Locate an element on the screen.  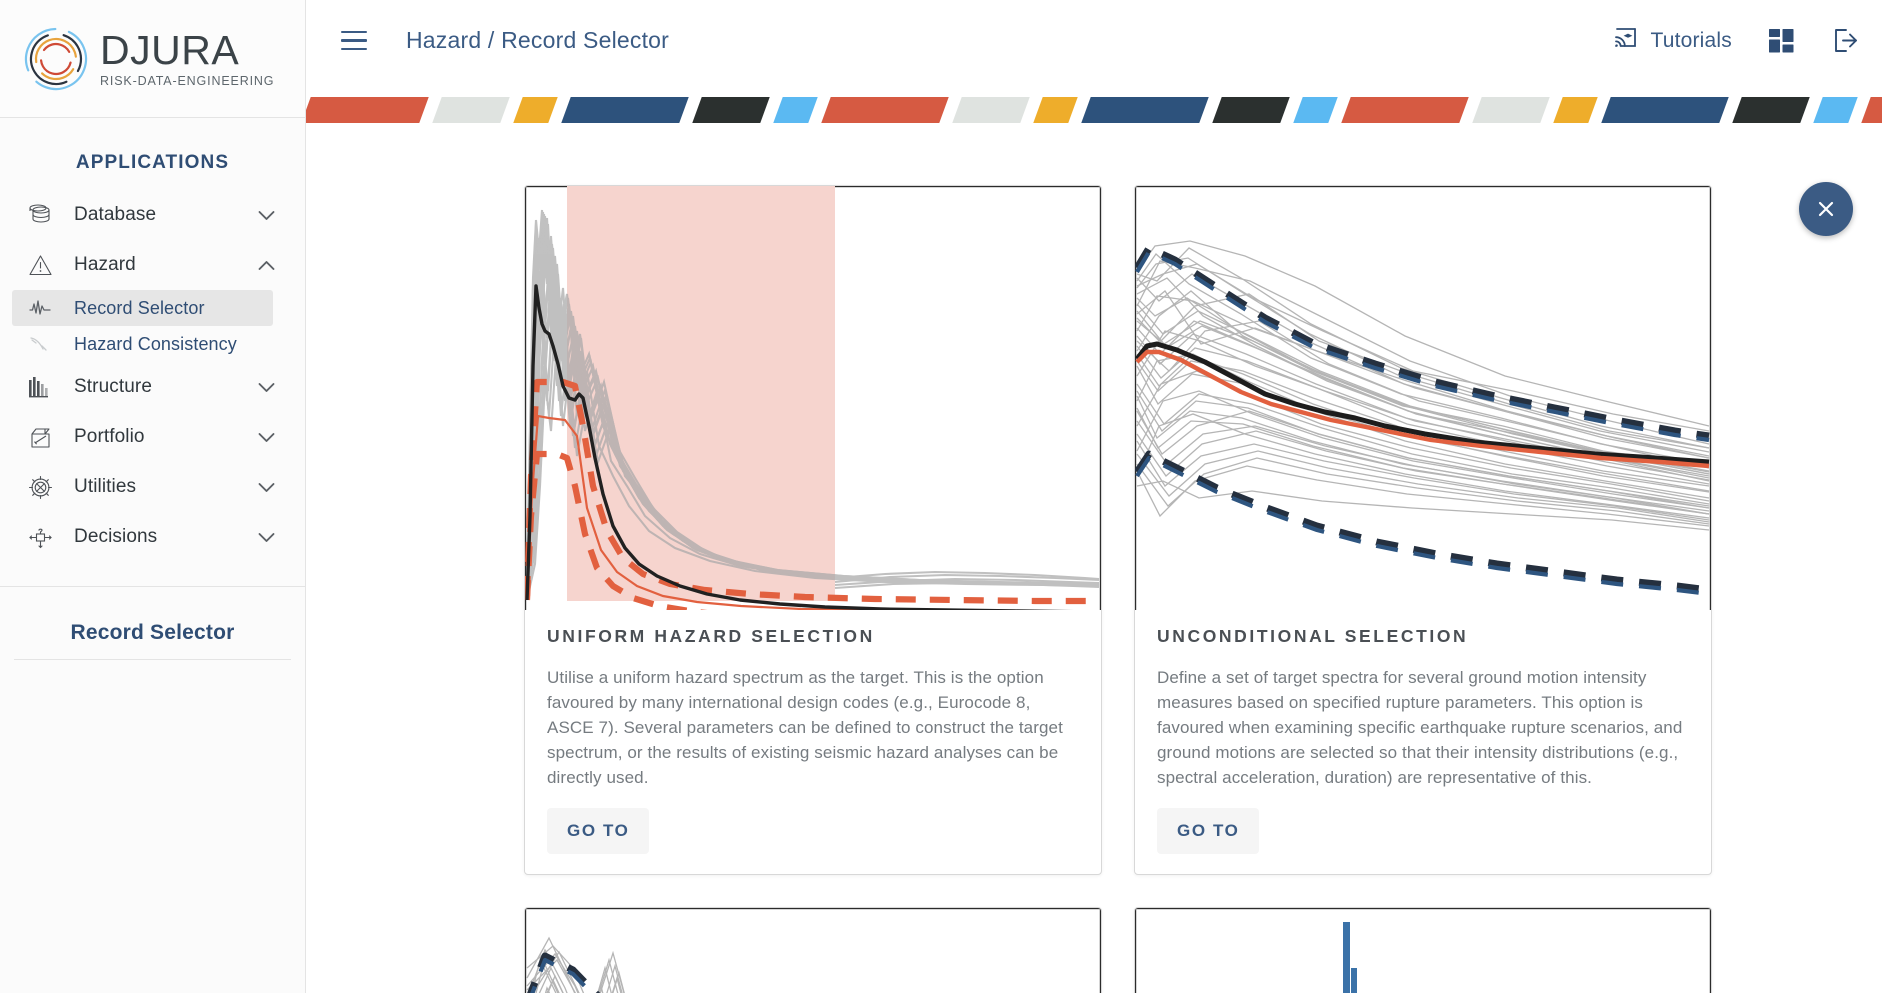
histogram-plot is located at coordinates (1423, 950).